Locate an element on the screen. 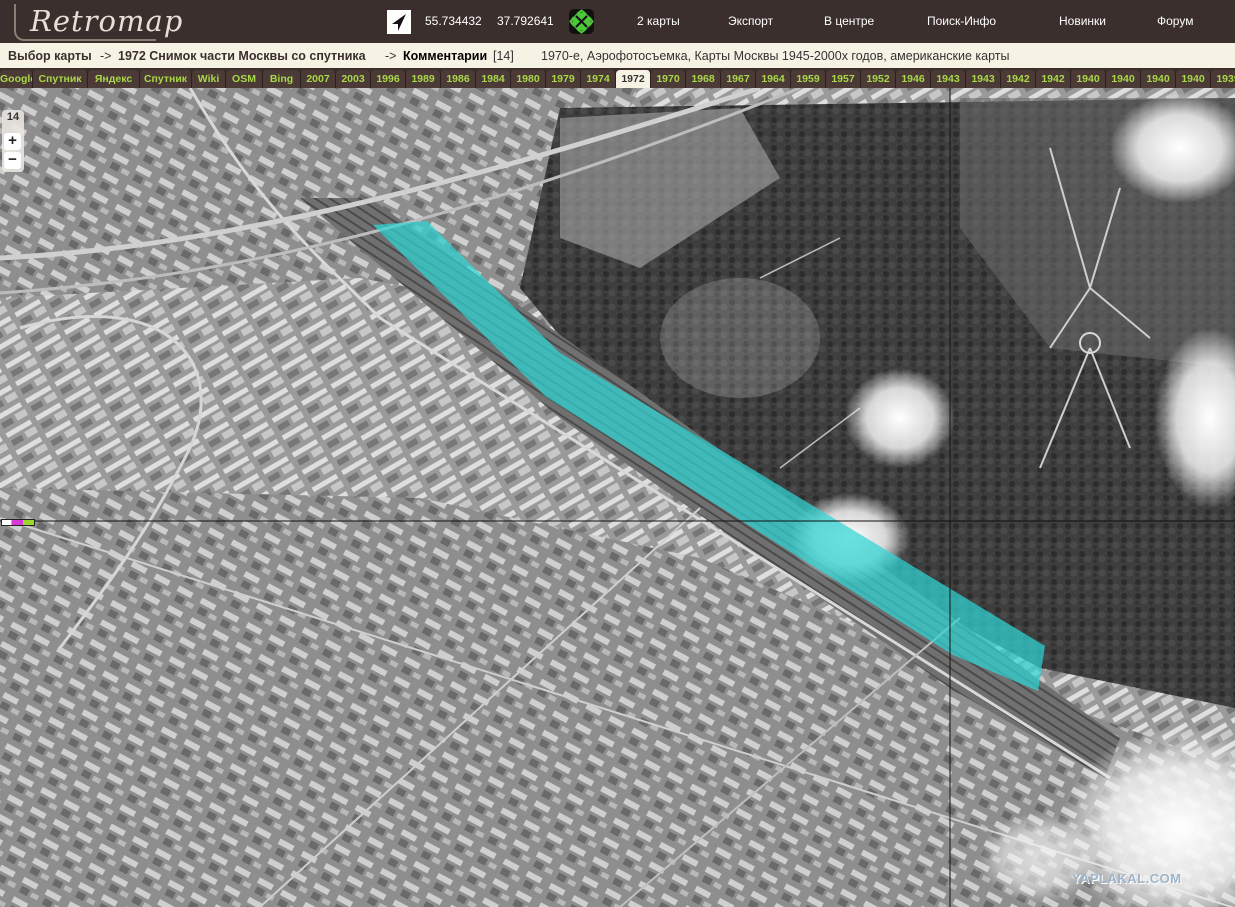  tab-26: 1943 is located at coordinates (983, 79).